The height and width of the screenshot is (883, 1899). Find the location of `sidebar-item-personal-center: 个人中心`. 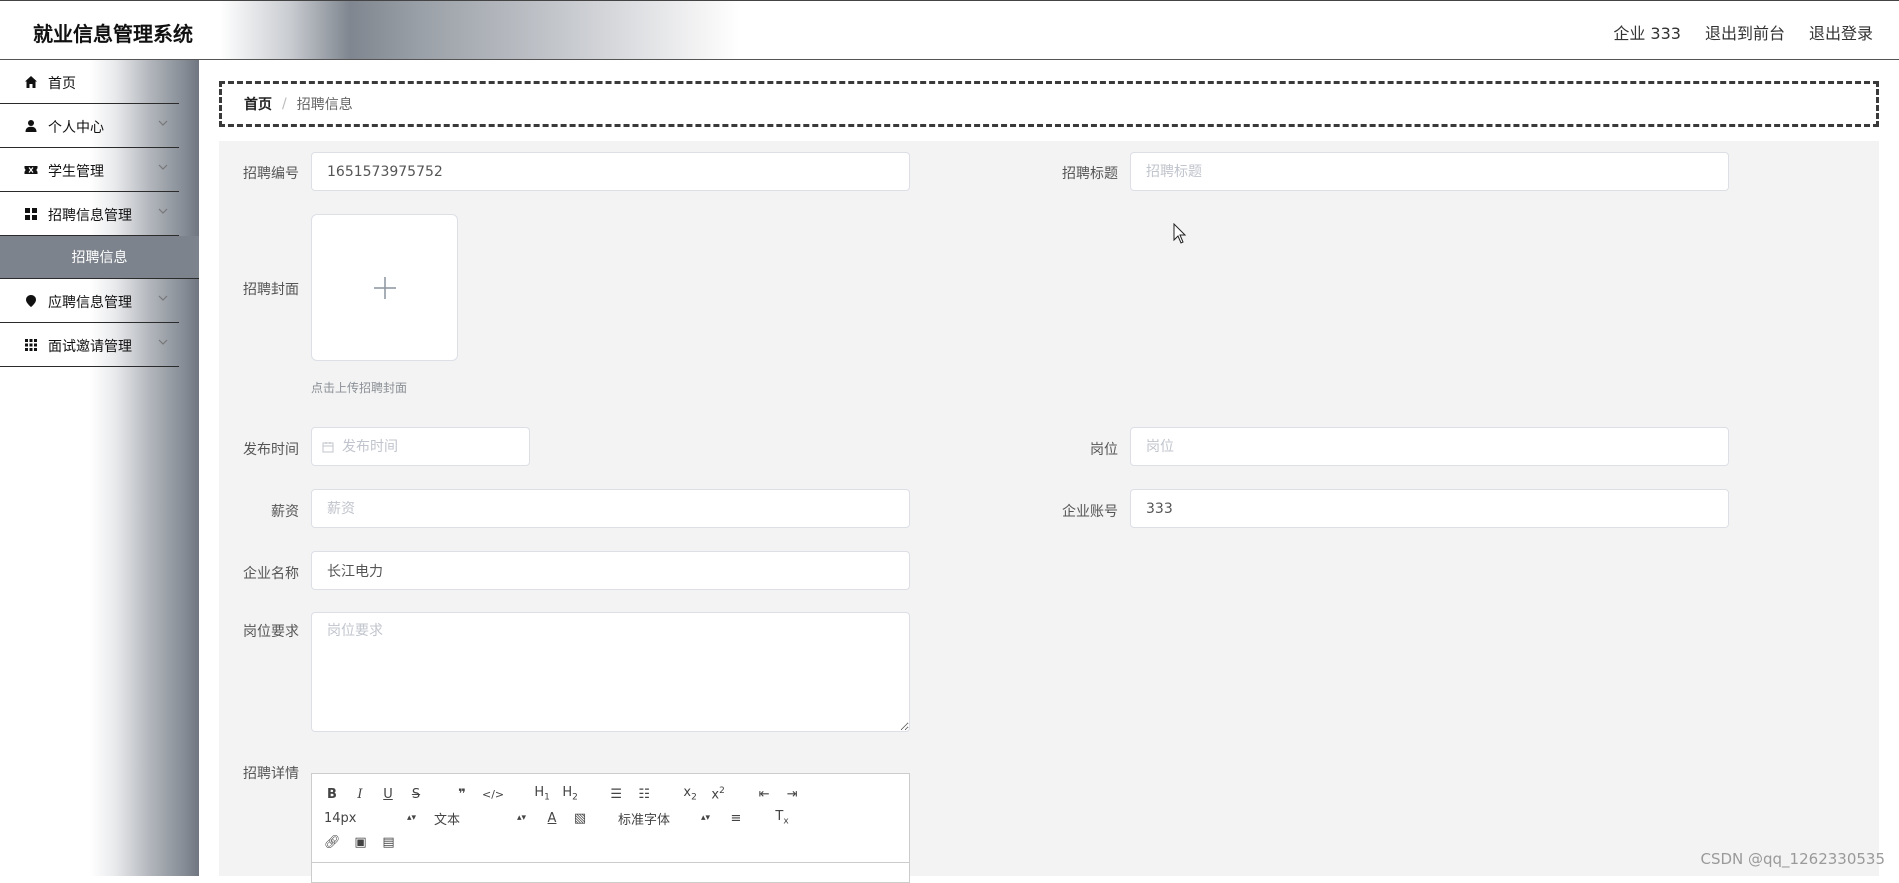

sidebar-item-personal-center: 个人中心 is located at coordinates (89, 126).